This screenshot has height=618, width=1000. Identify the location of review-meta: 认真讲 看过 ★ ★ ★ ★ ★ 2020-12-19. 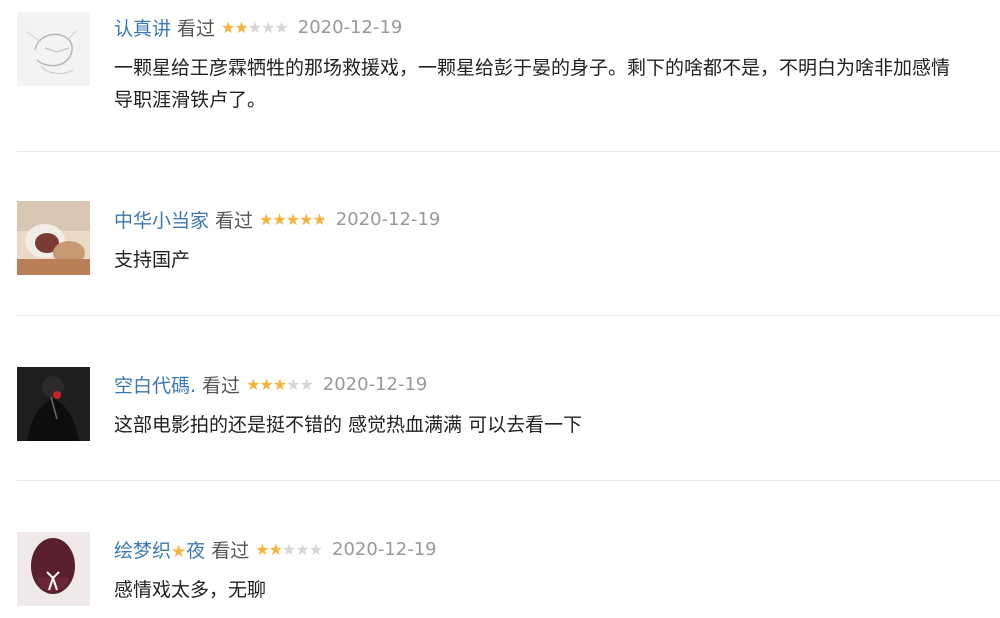
(258, 27).